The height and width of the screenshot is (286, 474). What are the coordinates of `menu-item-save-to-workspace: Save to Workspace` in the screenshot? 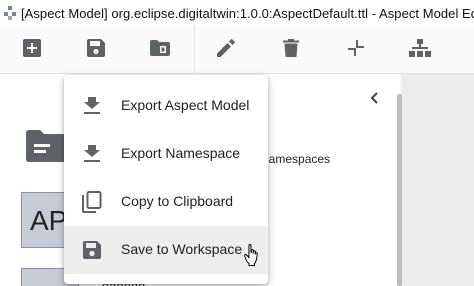 It's located at (166, 250).